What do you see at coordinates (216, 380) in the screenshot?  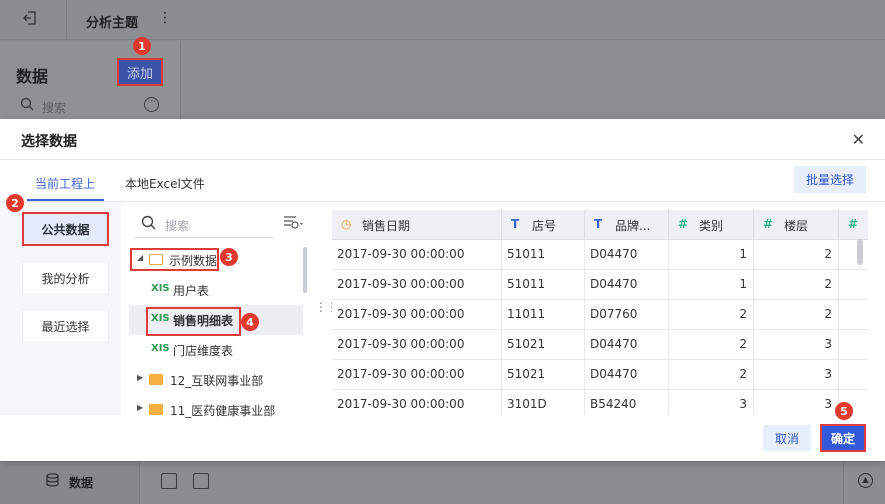 I see `tree-folder-internet: ▶ 12_互联网事业部` at bounding box center [216, 380].